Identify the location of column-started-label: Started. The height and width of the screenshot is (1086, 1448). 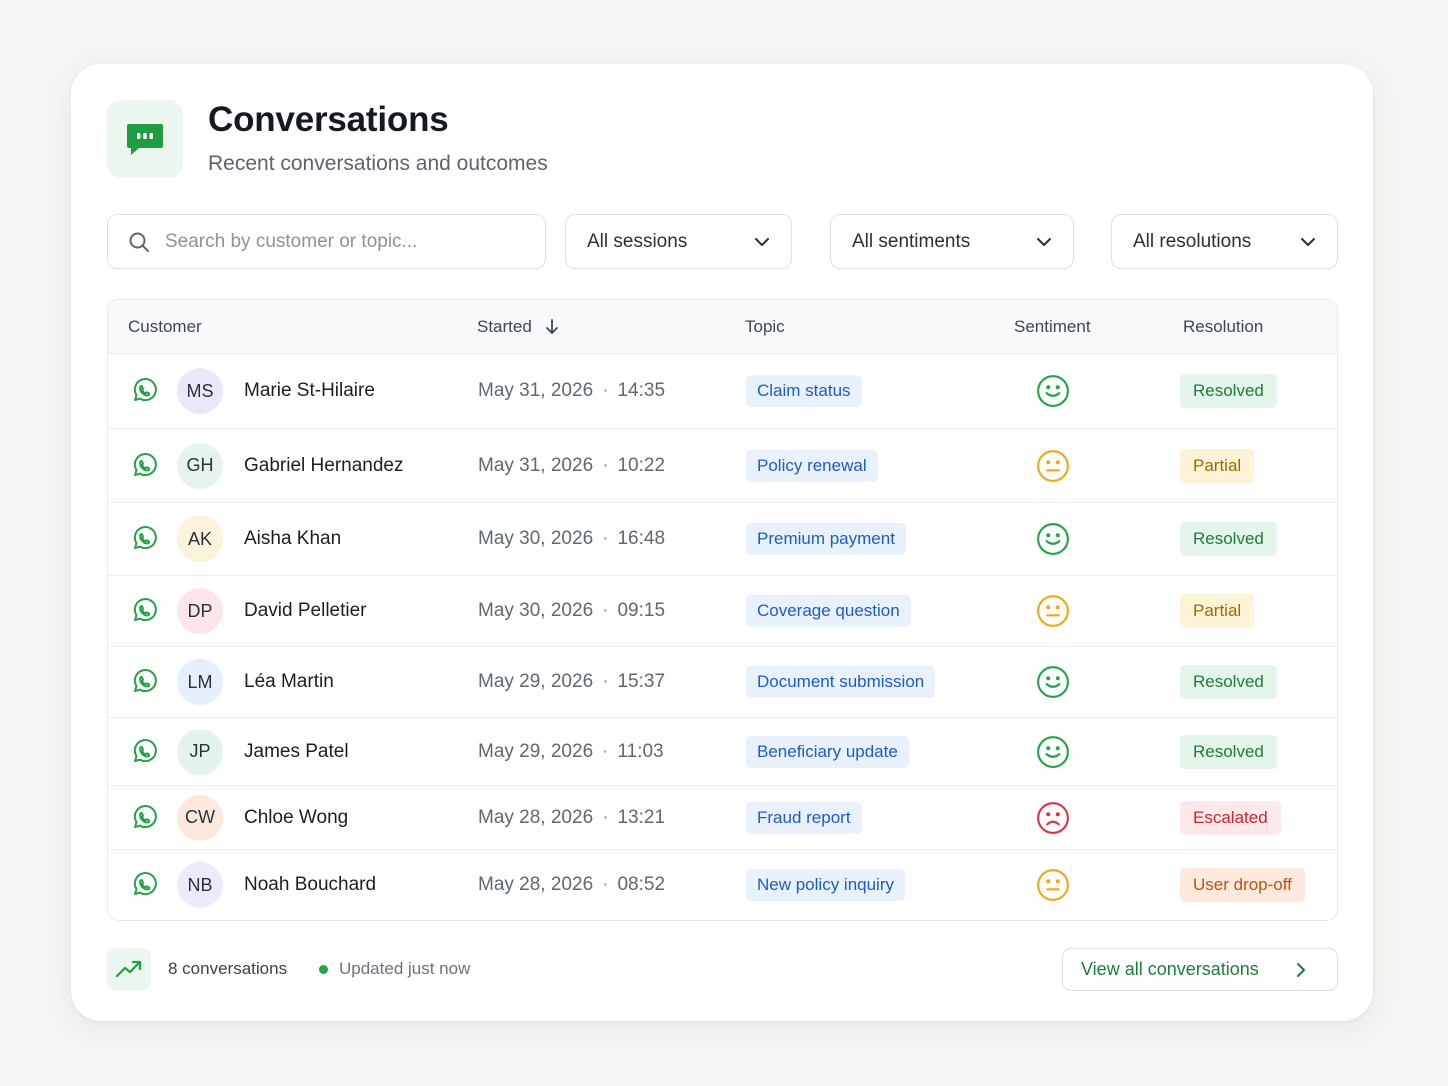
(504, 326).